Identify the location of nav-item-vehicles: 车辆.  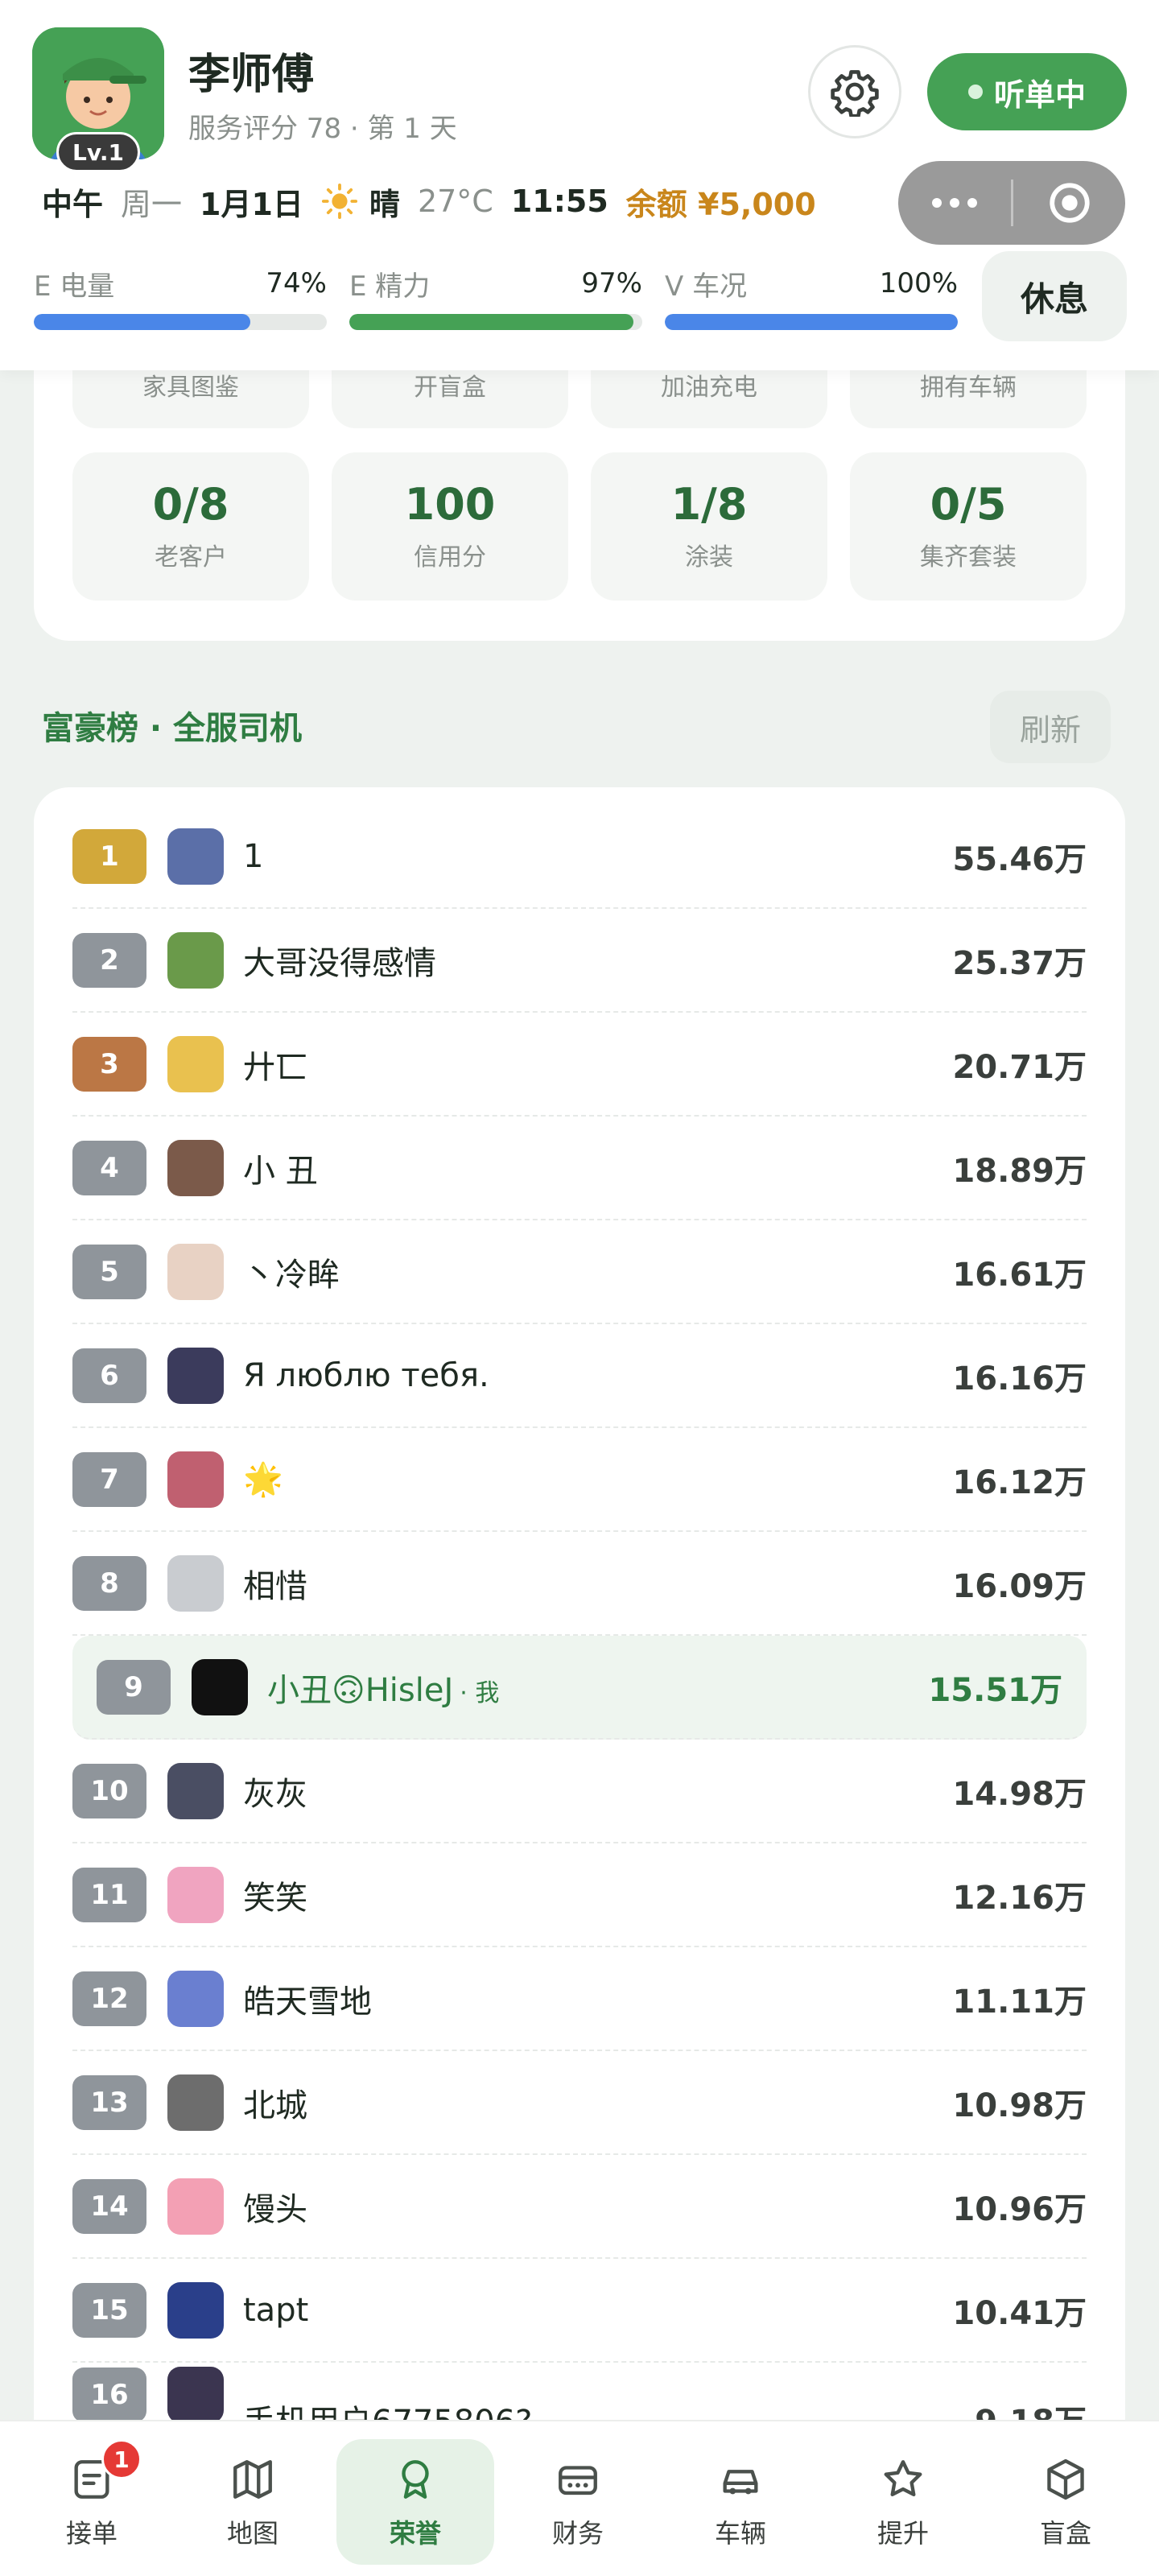
(740, 2502).